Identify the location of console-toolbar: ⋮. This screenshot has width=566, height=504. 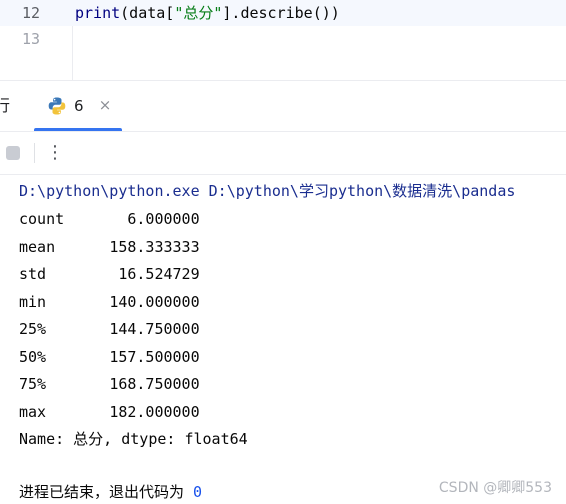
(283, 153).